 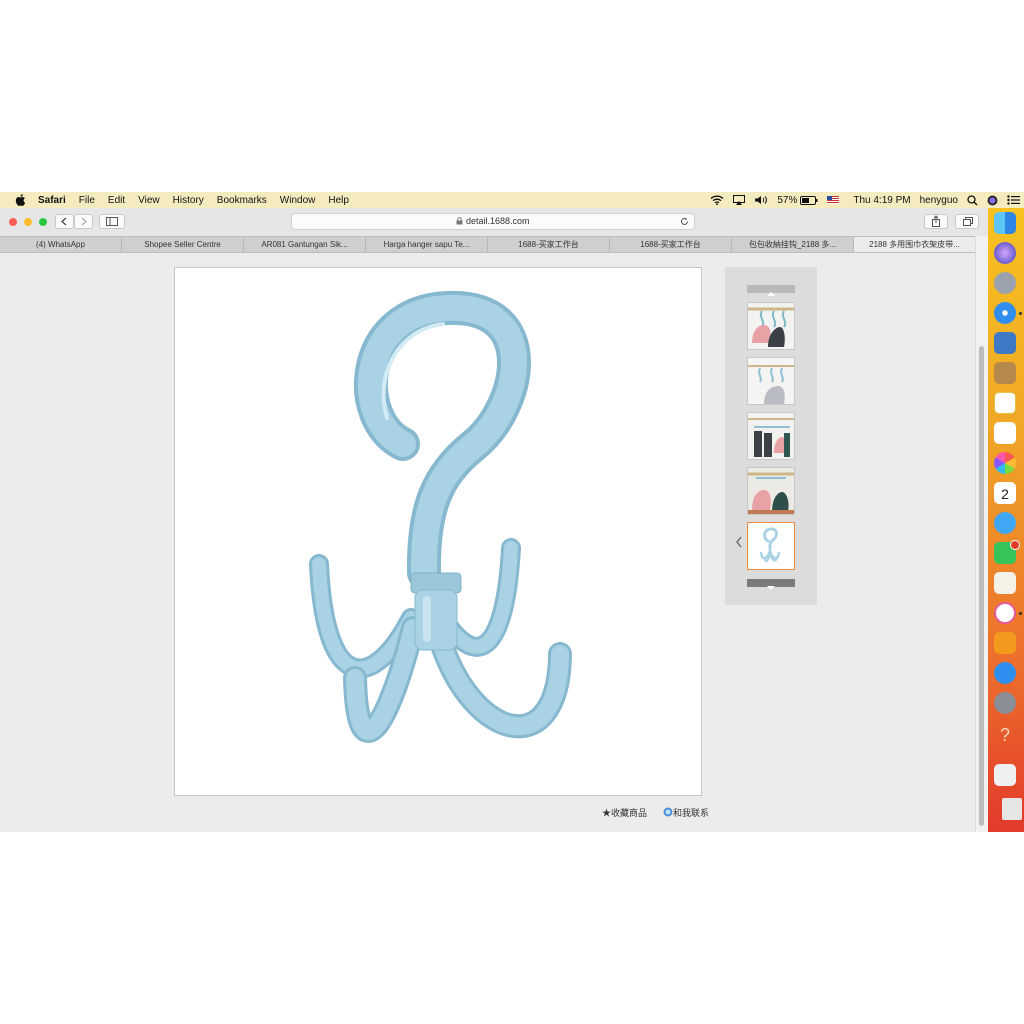 I want to click on chat-bubble-icon, so click(x=668, y=812).